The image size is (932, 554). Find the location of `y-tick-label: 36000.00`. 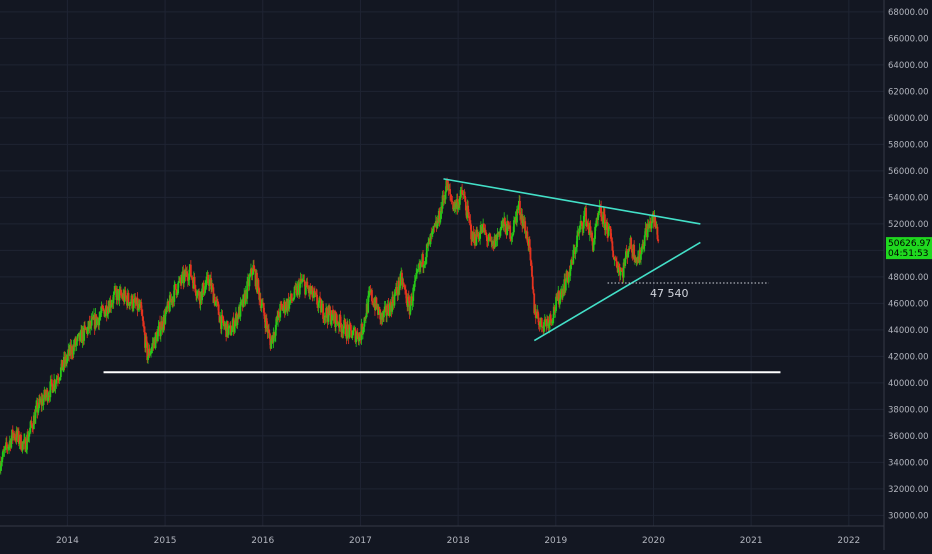

y-tick-label: 36000.00 is located at coordinates (908, 437).